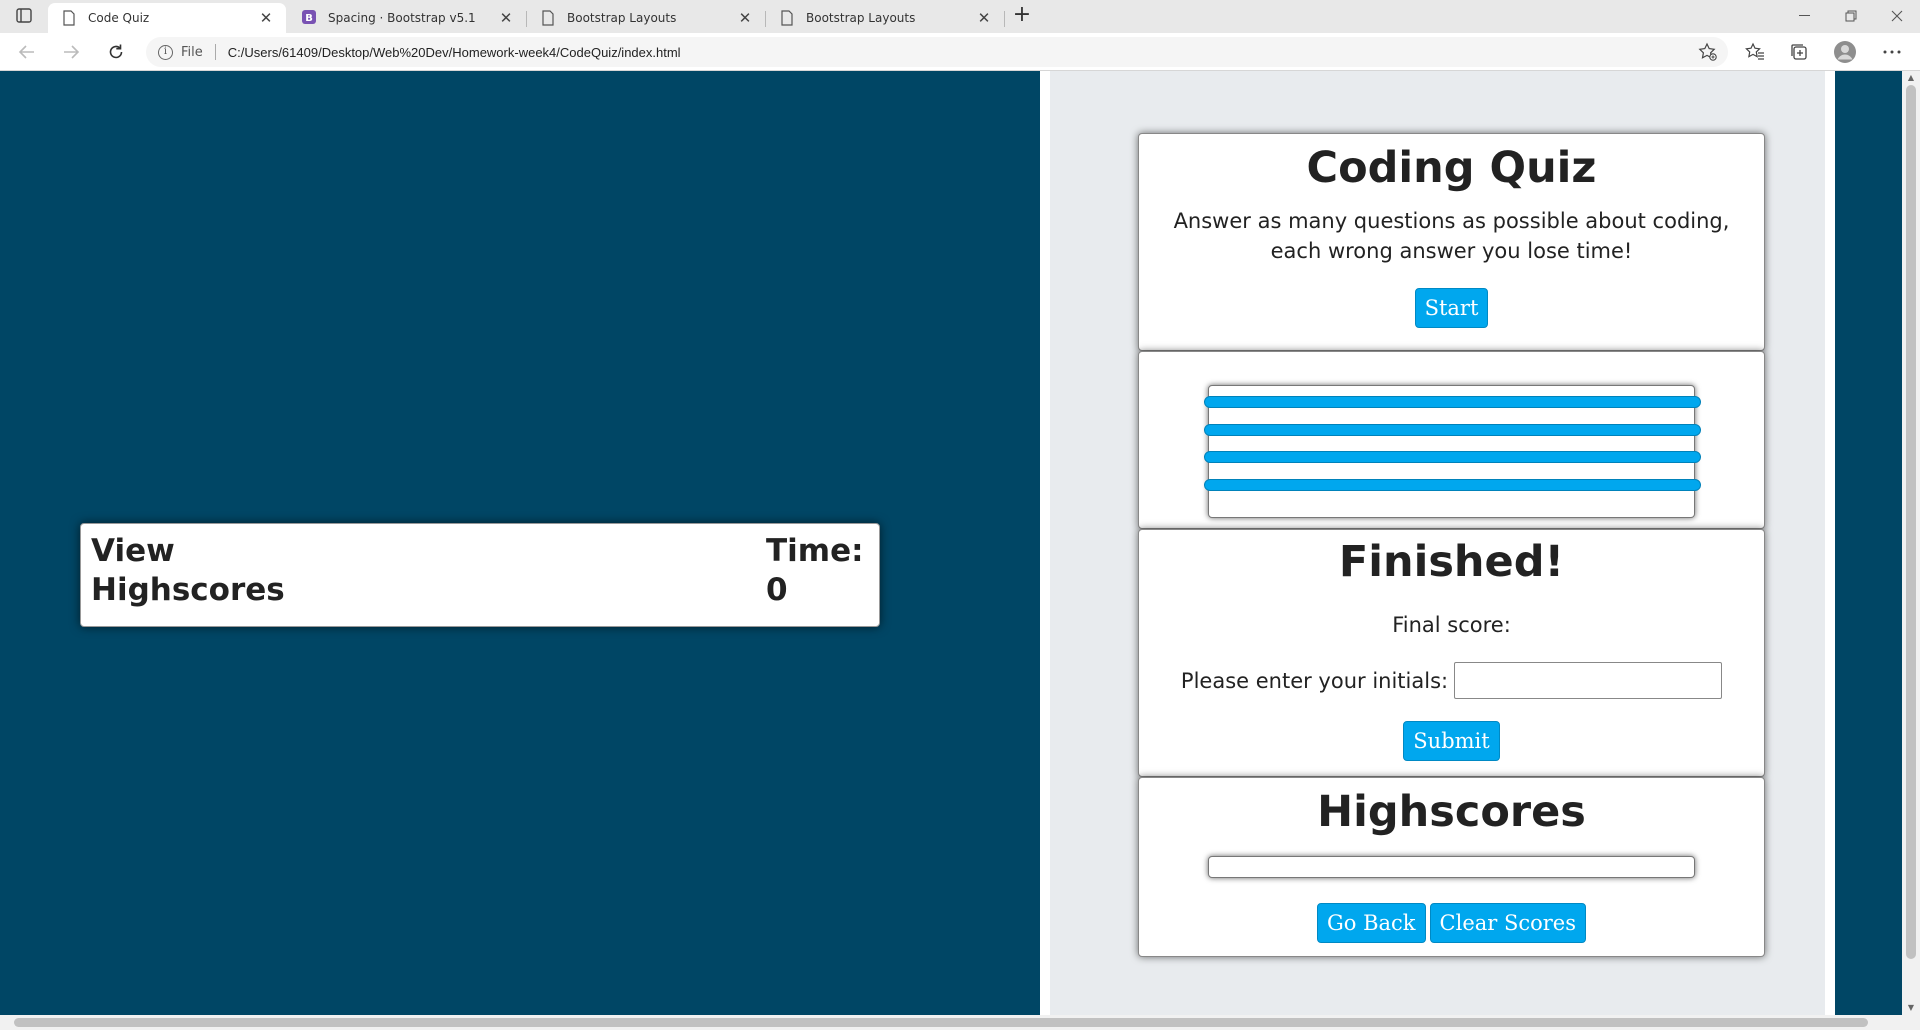 This screenshot has height=1030, width=1920. I want to click on add-favorite-icon, so click(1708, 52).